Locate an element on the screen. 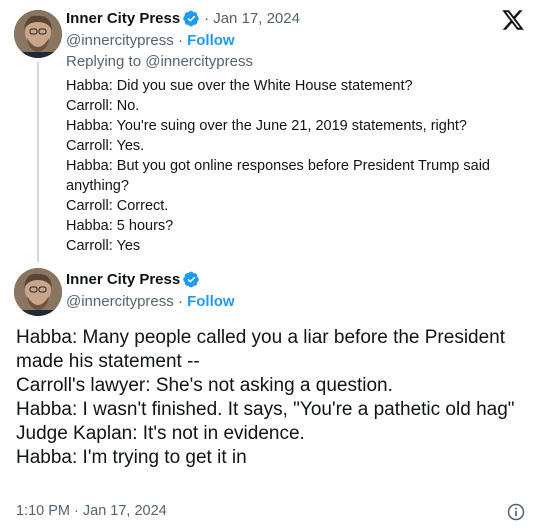  main-handle-row: @innercitypress · Follow is located at coordinates (150, 301).